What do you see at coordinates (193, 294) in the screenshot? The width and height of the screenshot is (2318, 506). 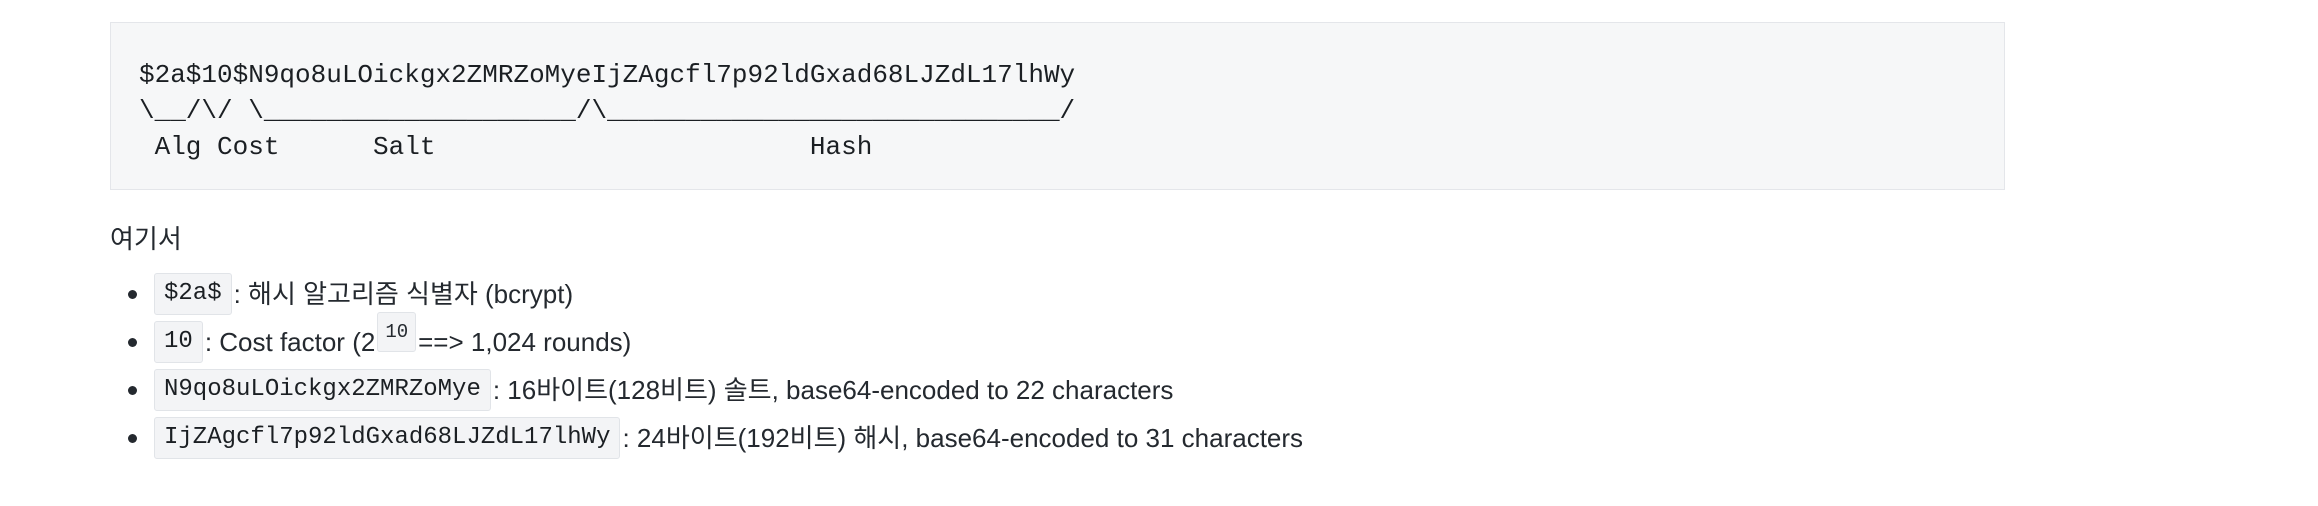 I see `inline-code-algorithm: $2a$` at bounding box center [193, 294].